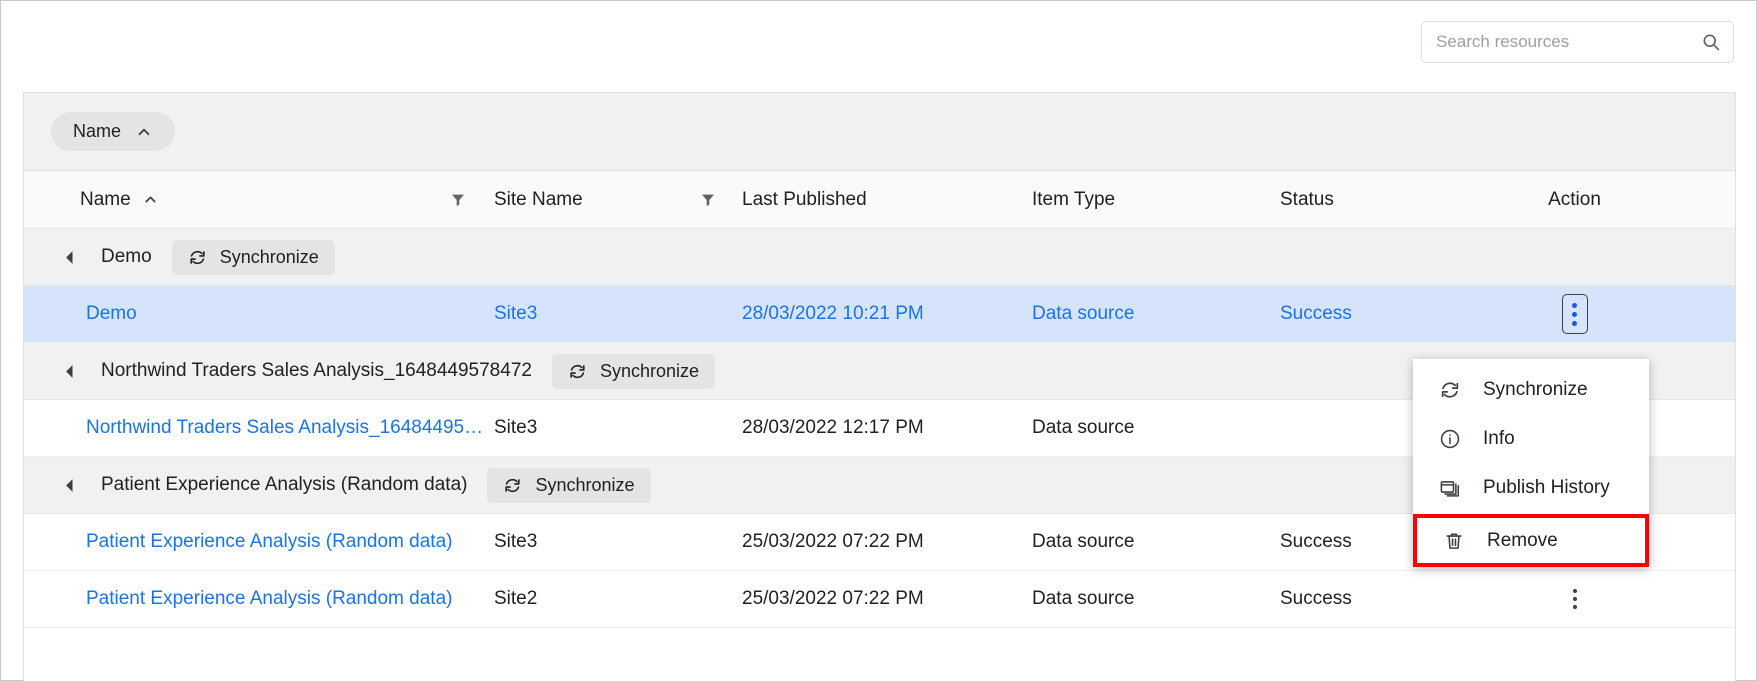  I want to click on cell-last-published: 28/03/2022 12:17 PM, so click(833, 427).